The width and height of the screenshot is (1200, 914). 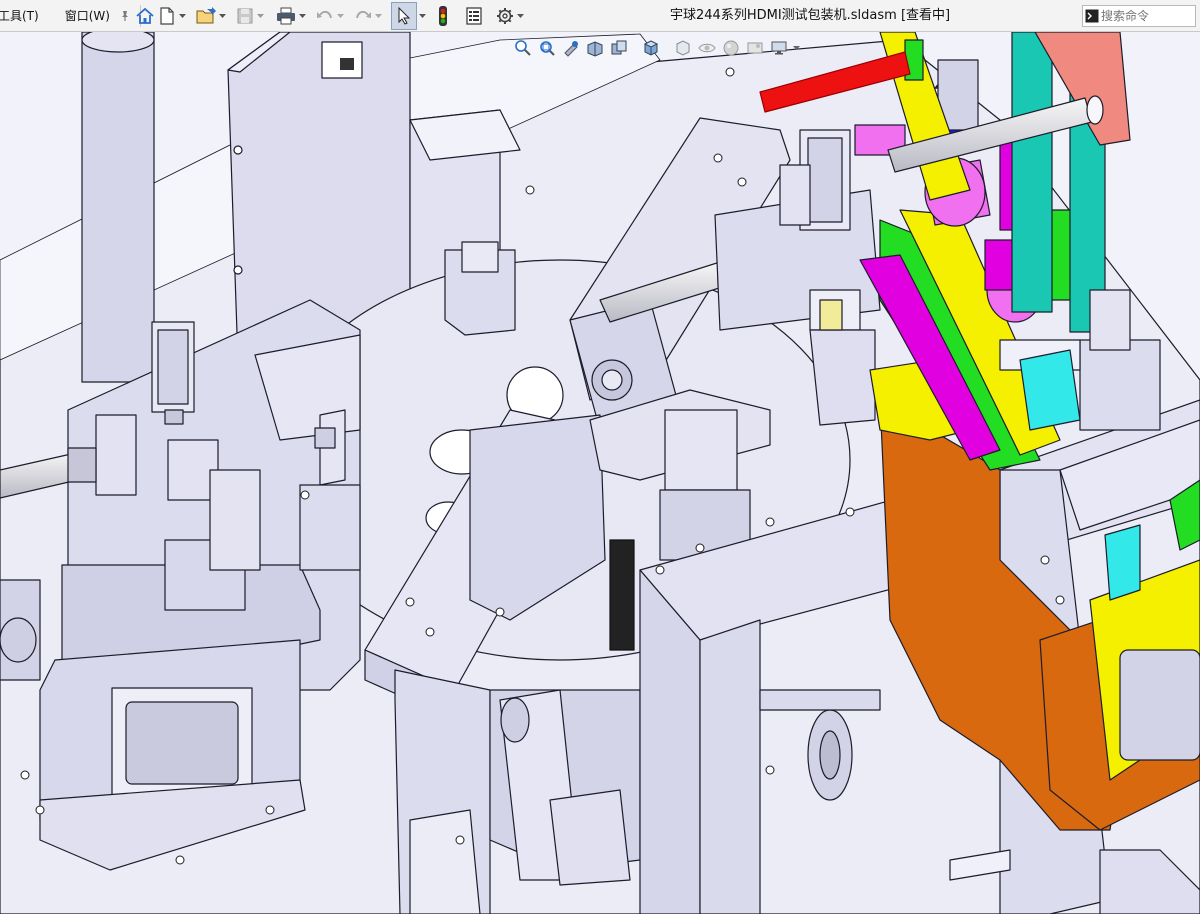 I want to click on zoom-to-fit-icon, so click(x=523, y=48).